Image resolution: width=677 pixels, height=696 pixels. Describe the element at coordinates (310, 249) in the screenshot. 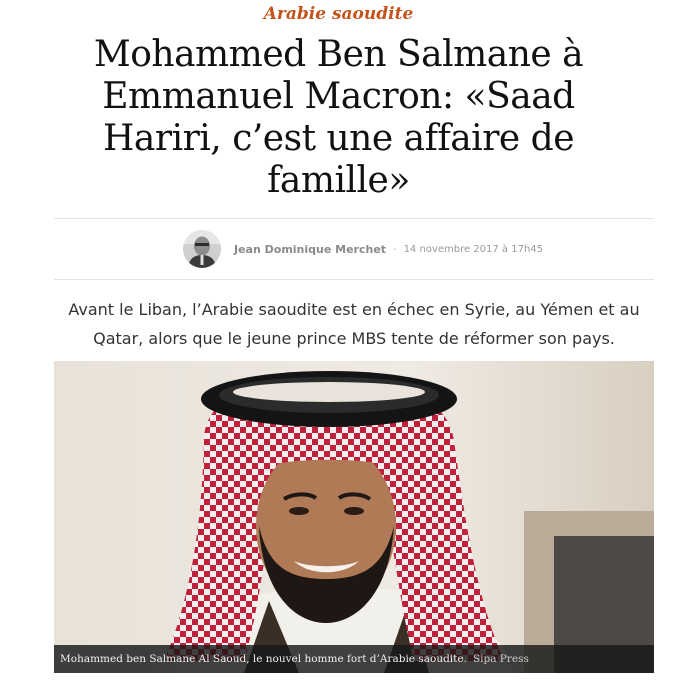

I see `author-link: Jean Dominique Merchet` at that location.